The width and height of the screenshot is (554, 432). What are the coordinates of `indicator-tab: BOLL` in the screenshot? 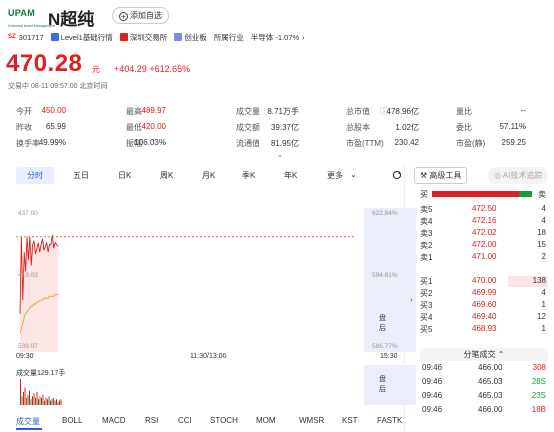 It's located at (72, 420).